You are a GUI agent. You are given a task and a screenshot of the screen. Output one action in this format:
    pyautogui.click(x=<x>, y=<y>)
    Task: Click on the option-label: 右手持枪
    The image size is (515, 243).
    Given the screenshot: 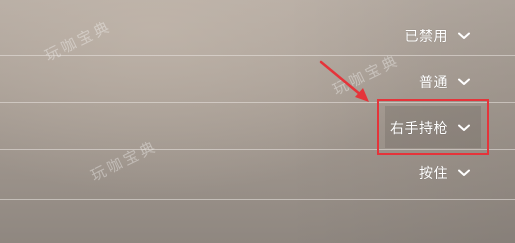 What is the action you would take?
    pyautogui.click(x=419, y=129)
    